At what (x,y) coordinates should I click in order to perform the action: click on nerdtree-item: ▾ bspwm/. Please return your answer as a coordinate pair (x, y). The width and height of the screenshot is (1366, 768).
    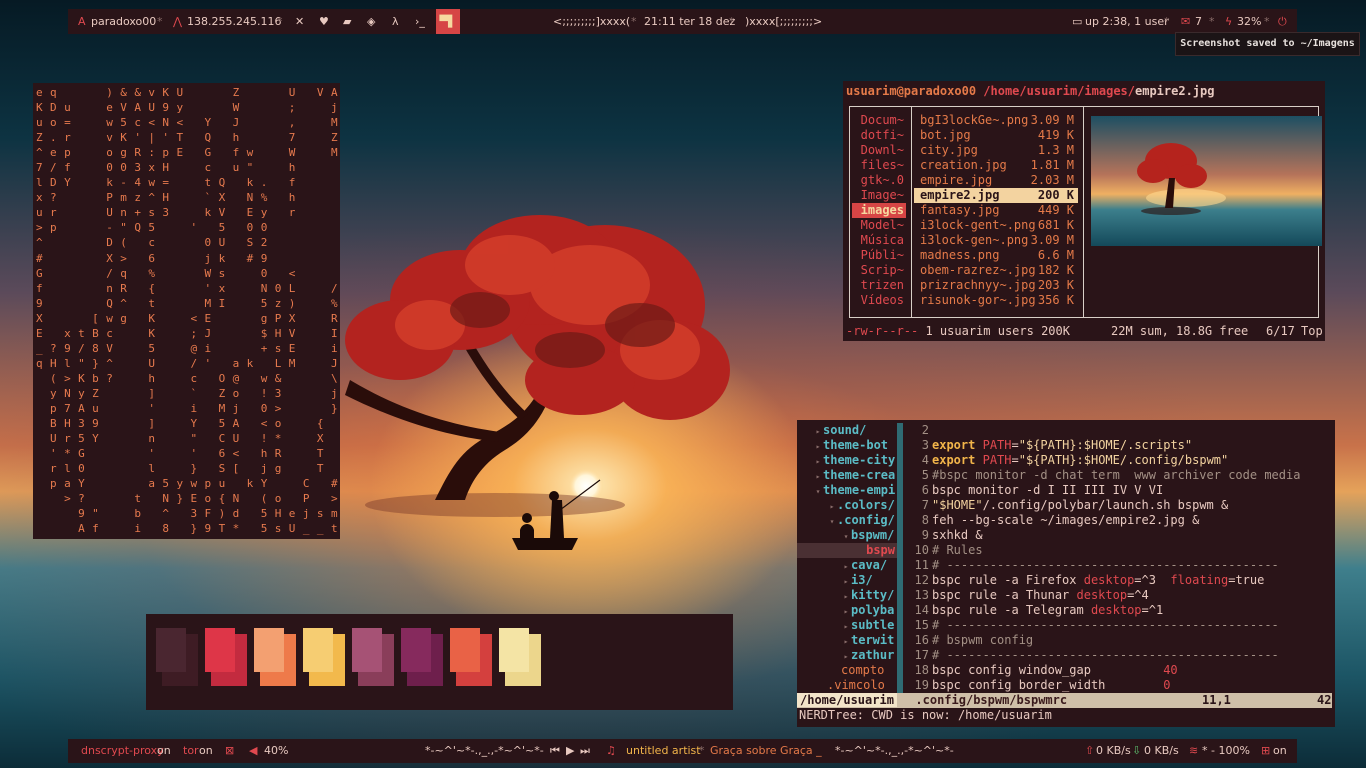
    Looking at the image, I should click on (847, 535).